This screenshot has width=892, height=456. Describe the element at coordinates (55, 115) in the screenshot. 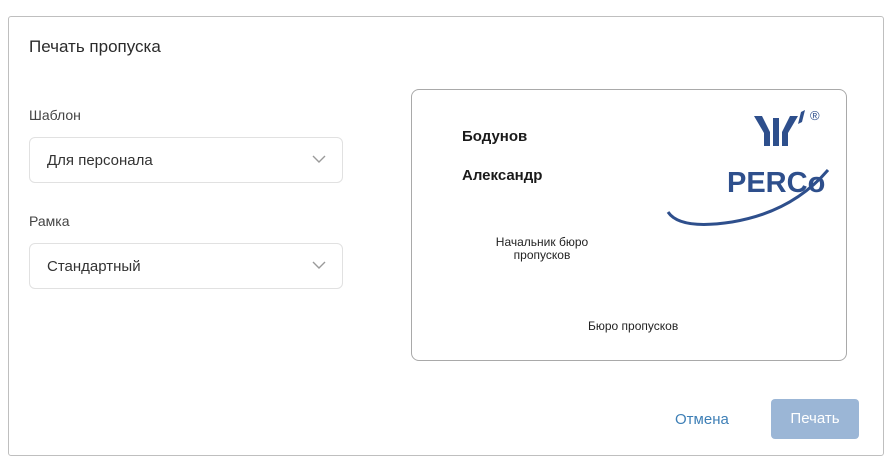

I see `template-label: Шаблон` at that location.